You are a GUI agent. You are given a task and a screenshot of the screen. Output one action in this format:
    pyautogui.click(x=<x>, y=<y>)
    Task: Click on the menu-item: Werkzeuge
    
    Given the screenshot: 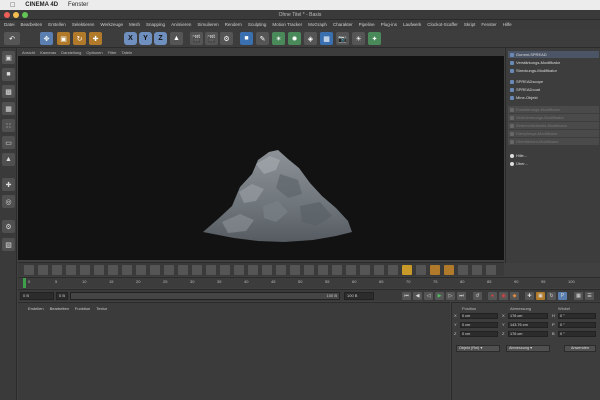 What is the action you would take?
    pyautogui.click(x=111, y=24)
    